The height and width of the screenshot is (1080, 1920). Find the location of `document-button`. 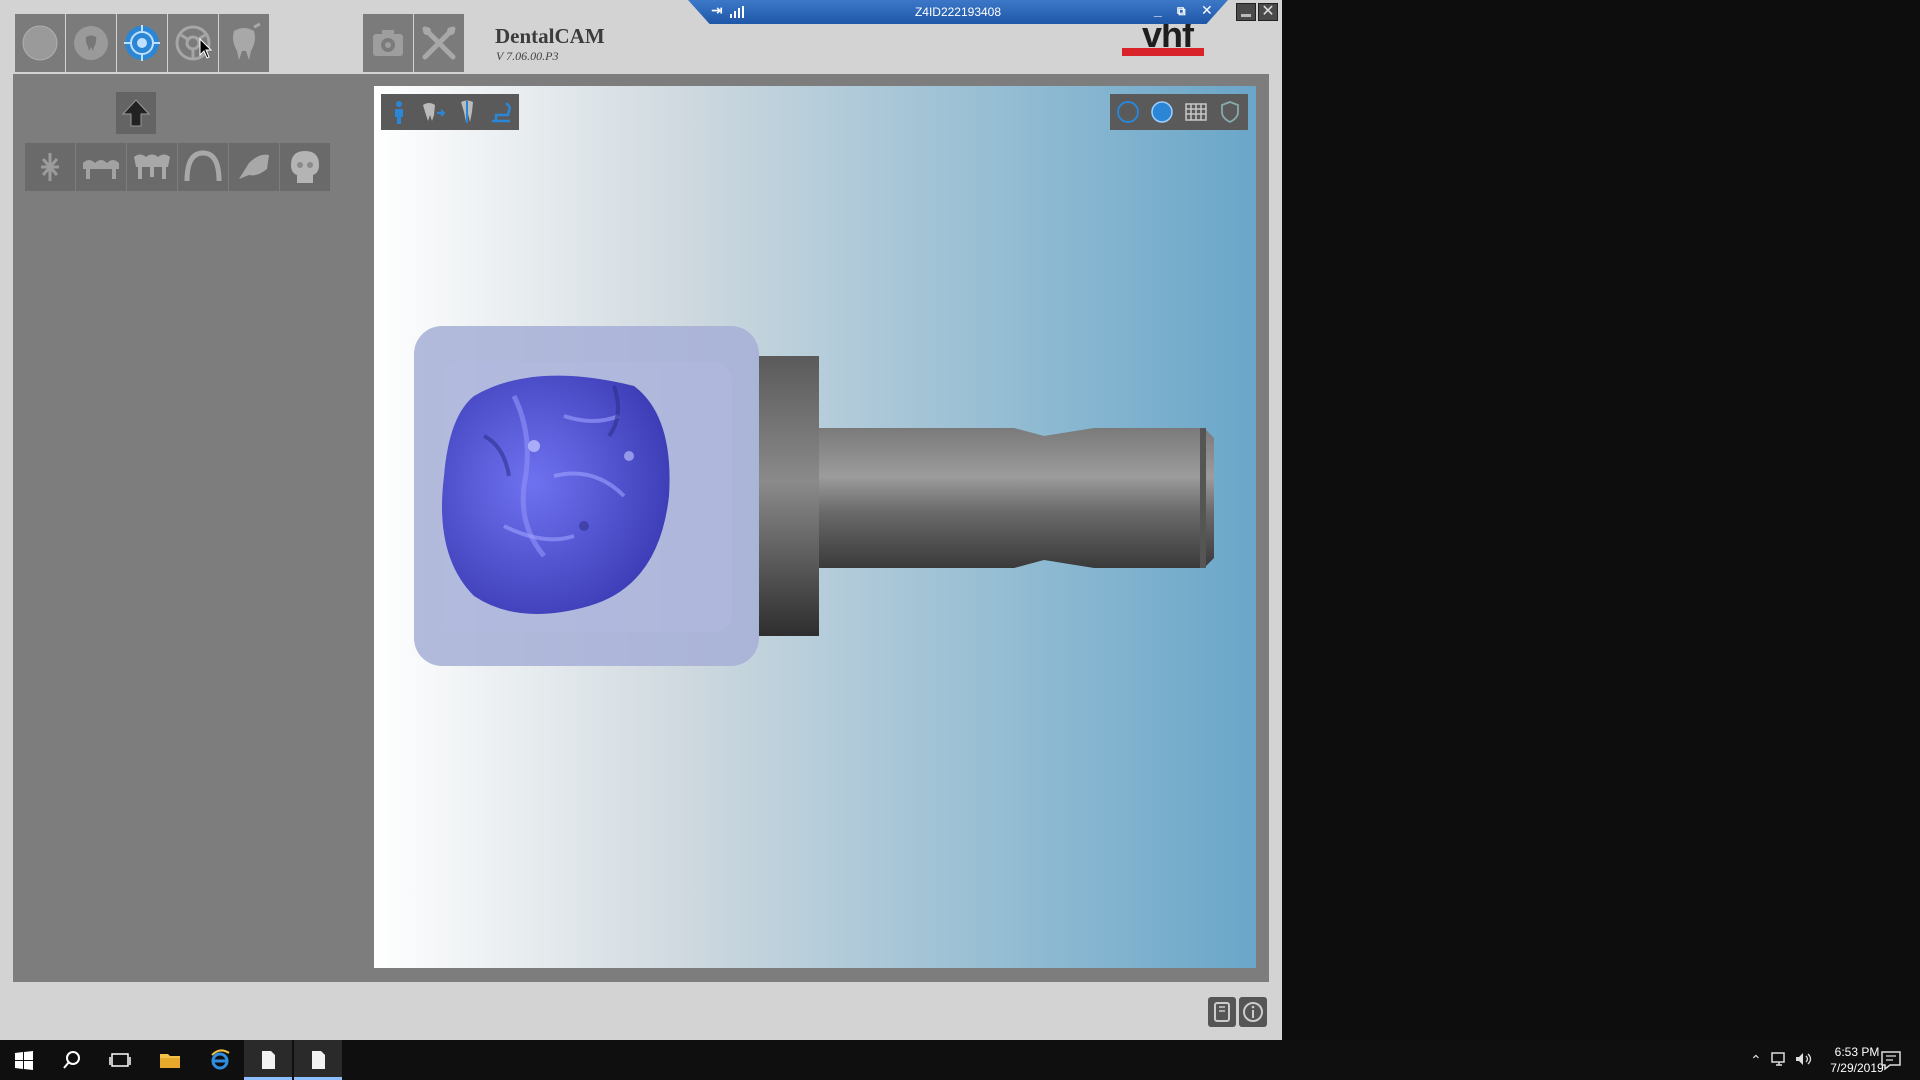

document-button is located at coordinates (268, 1060).